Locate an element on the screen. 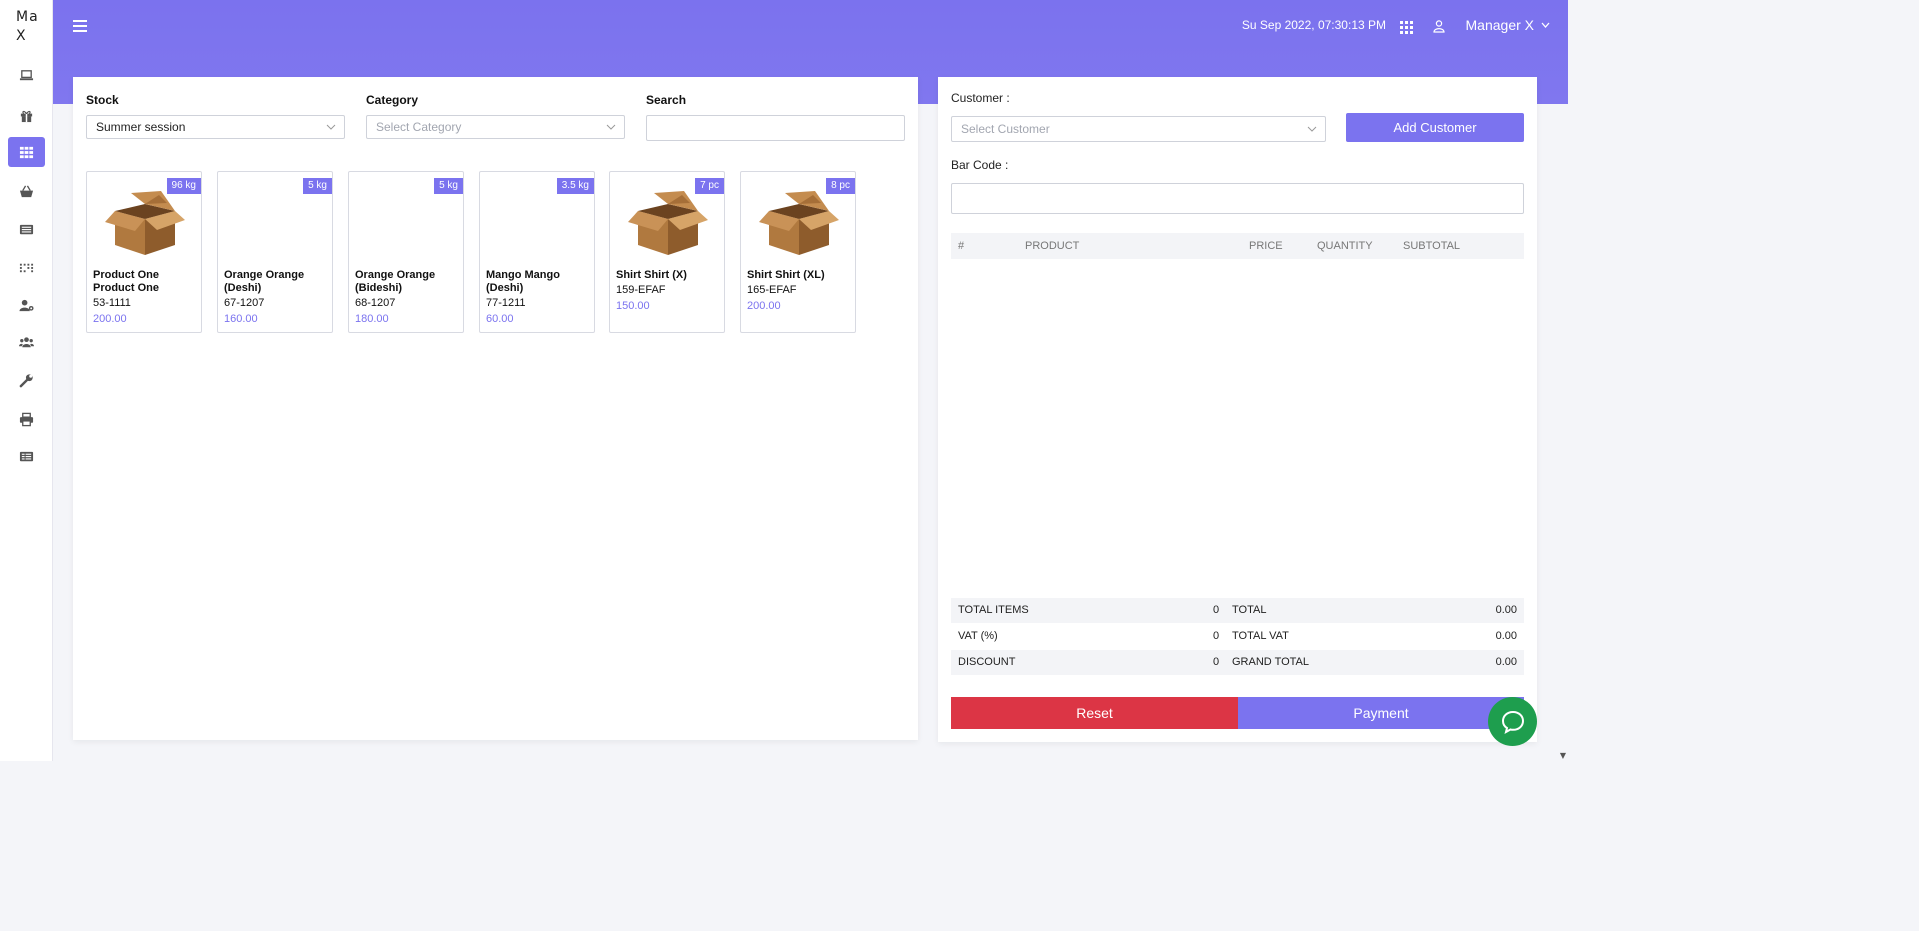  sidebar-item-gift is located at coordinates (26, 115).